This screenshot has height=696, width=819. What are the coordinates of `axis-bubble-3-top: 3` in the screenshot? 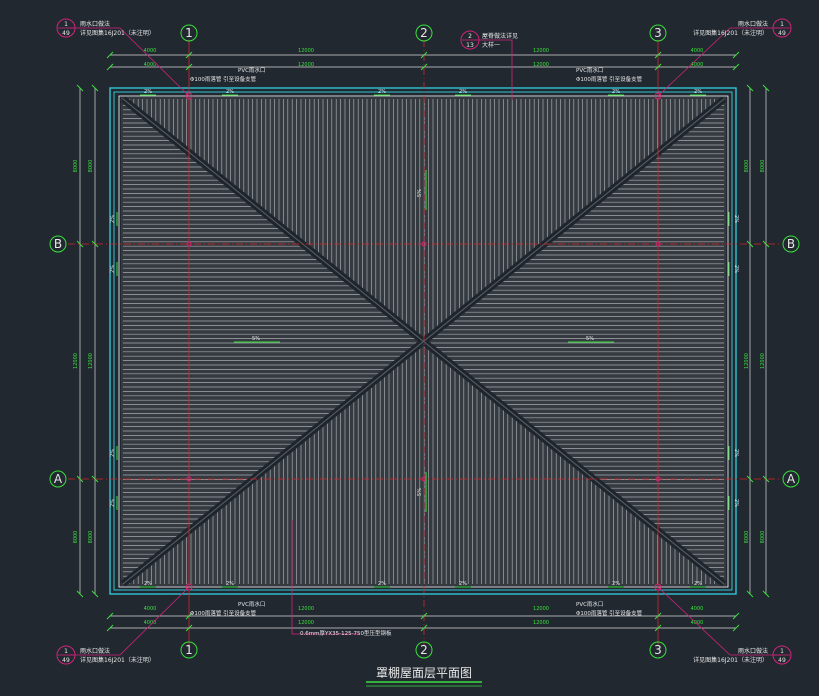 It's located at (658, 33).